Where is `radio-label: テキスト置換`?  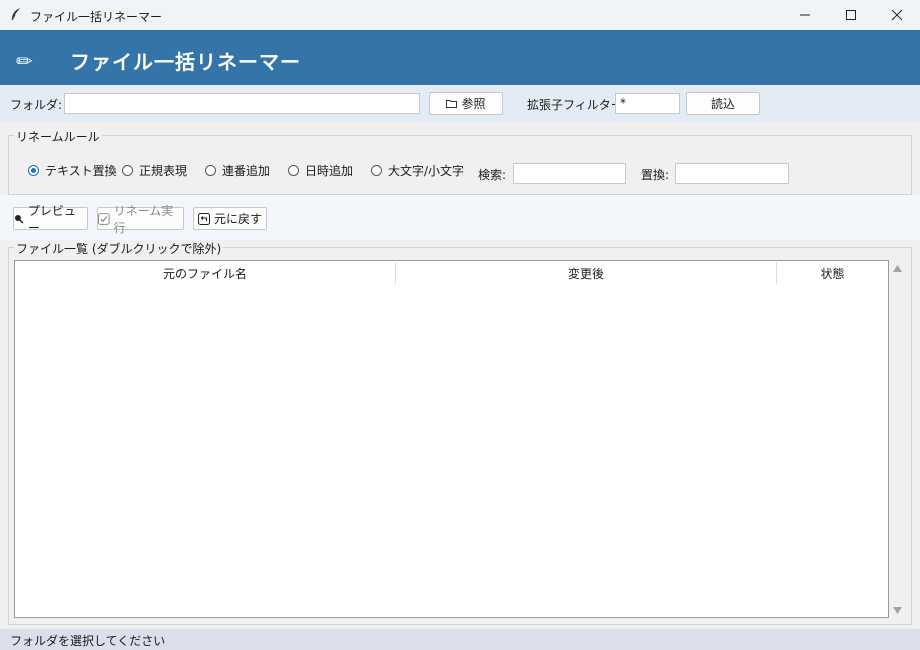 radio-label: テキスト置換 is located at coordinates (81, 171).